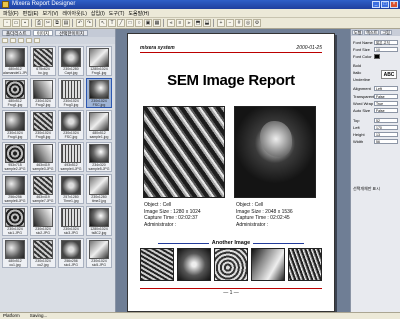  I want to click on paste-icon: ▤, so click(66, 23).